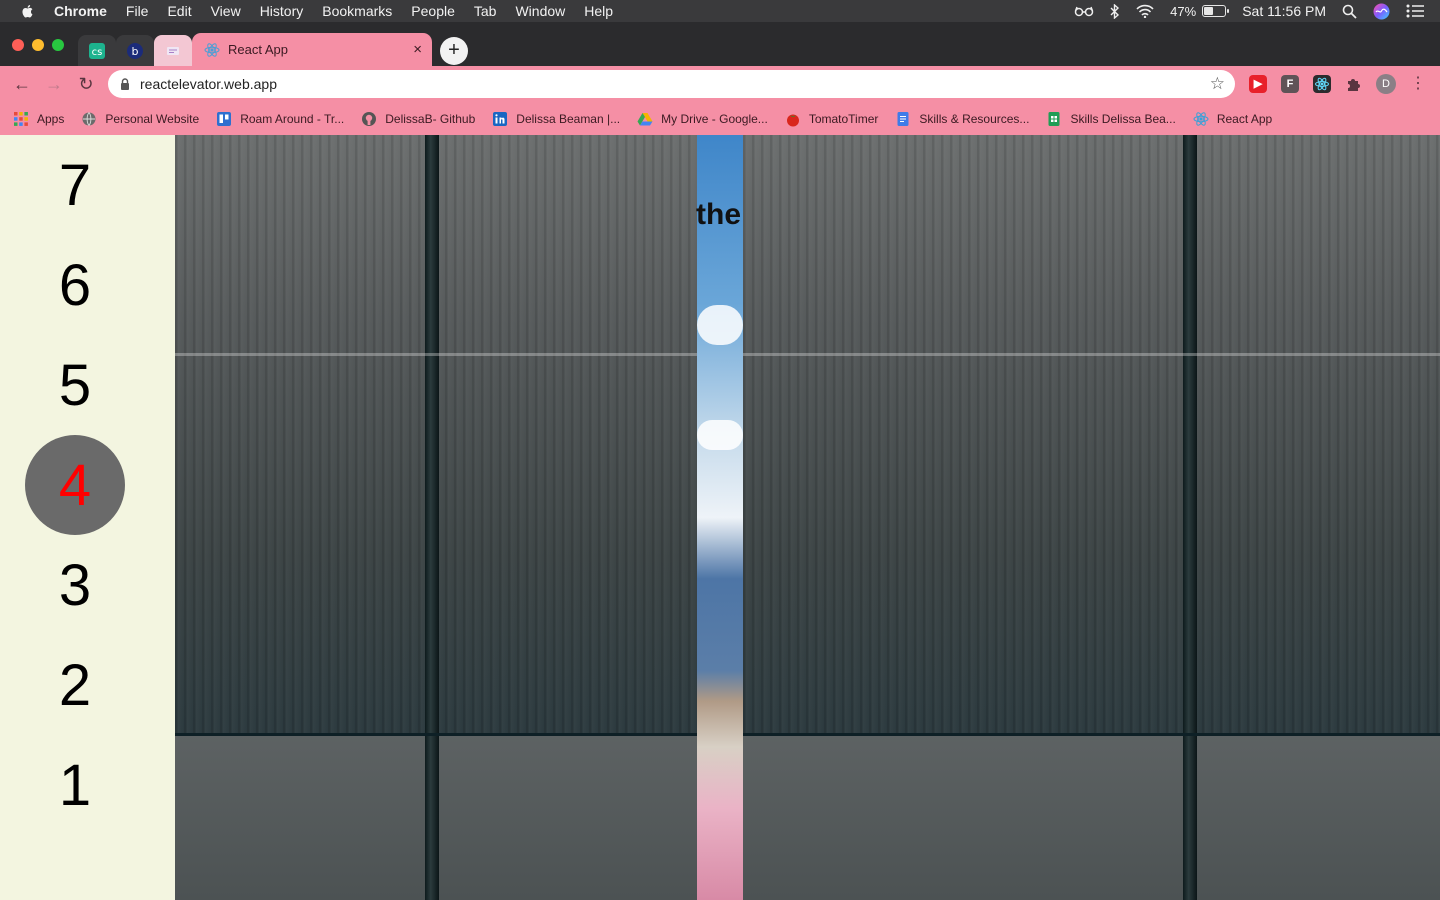 Image resolution: width=1440 pixels, height=900 pixels. What do you see at coordinates (1354, 84) in the screenshot?
I see `extensions-puzzle-icon` at bounding box center [1354, 84].